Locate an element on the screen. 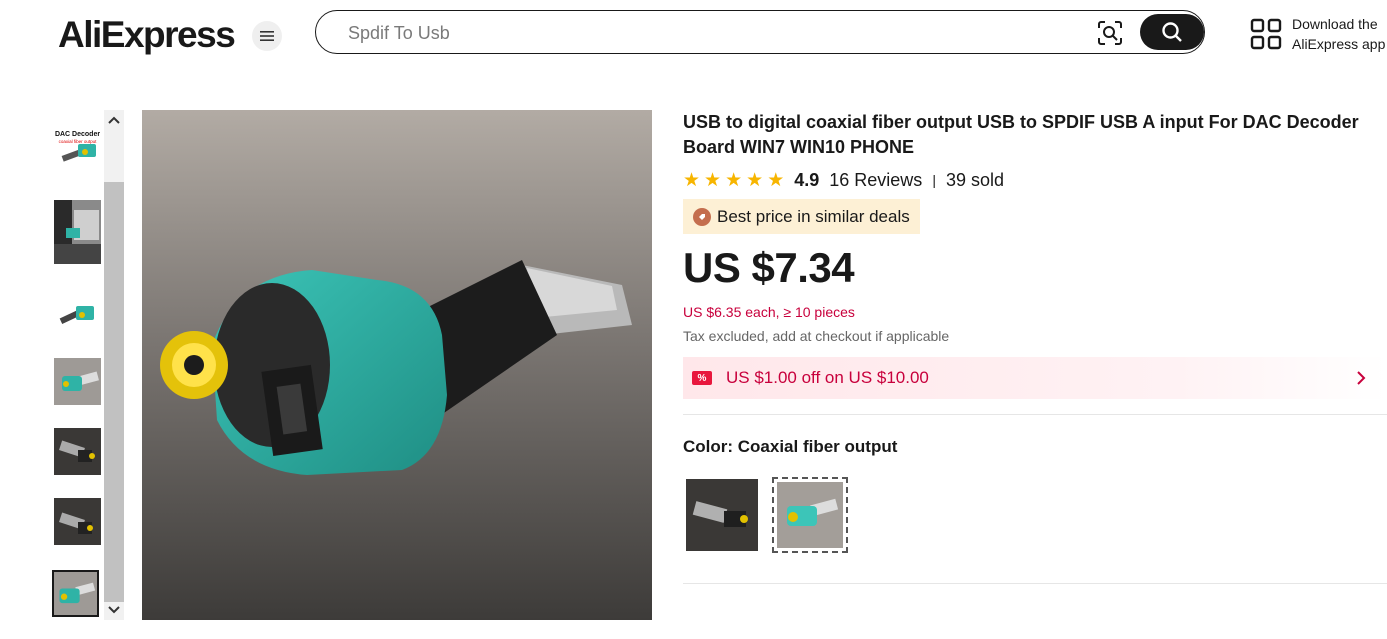 The height and width of the screenshot is (639, 1387). star-rating: ★ ★ ★ ★ ★ is located at coordinates (733, 180).